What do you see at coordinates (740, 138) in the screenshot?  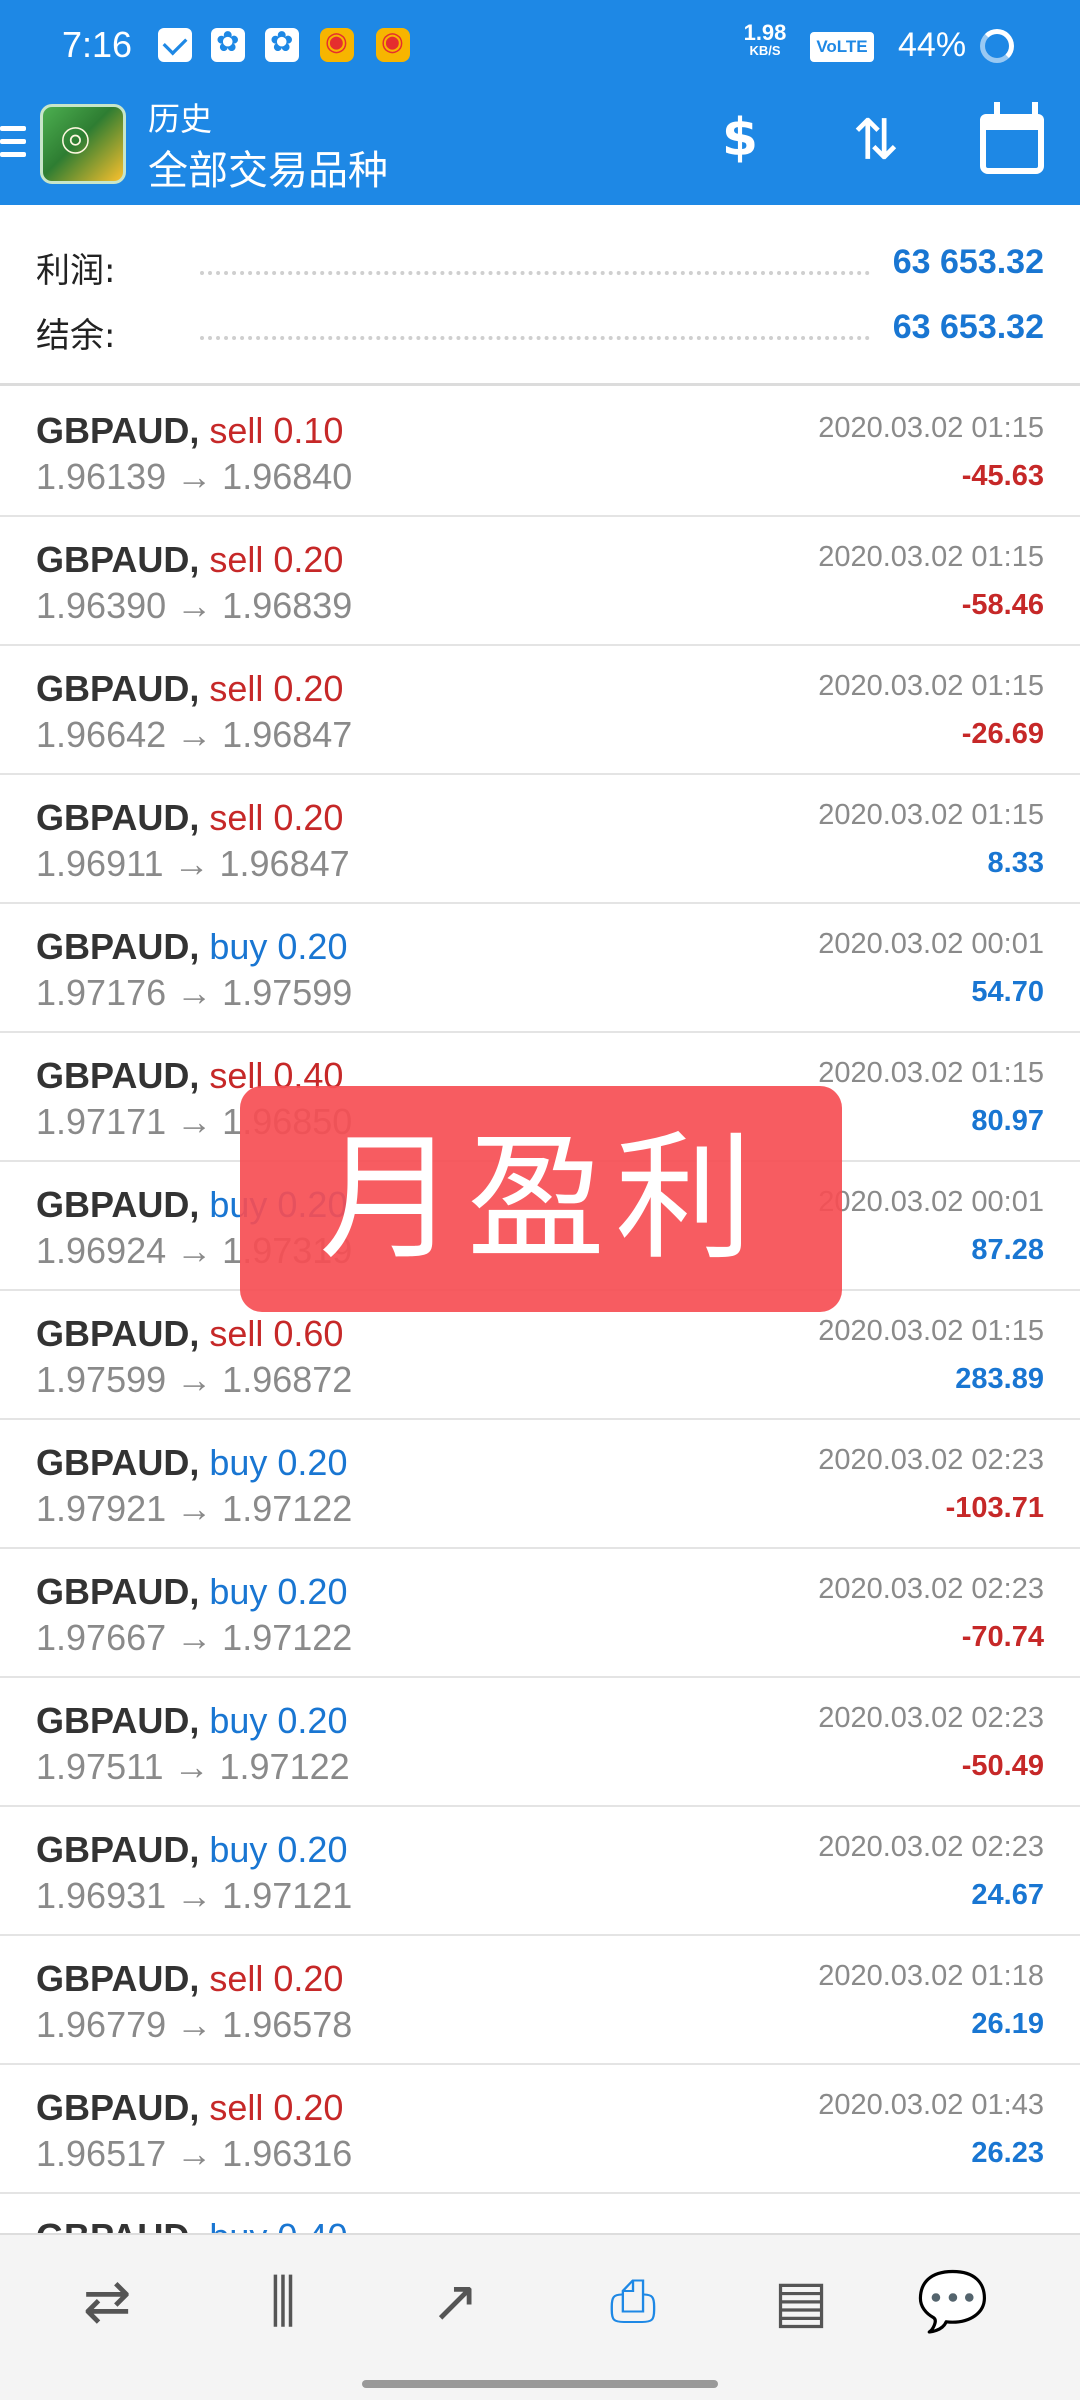 I see `currency-exchange-icon: $` at bounding box center [740, 138].